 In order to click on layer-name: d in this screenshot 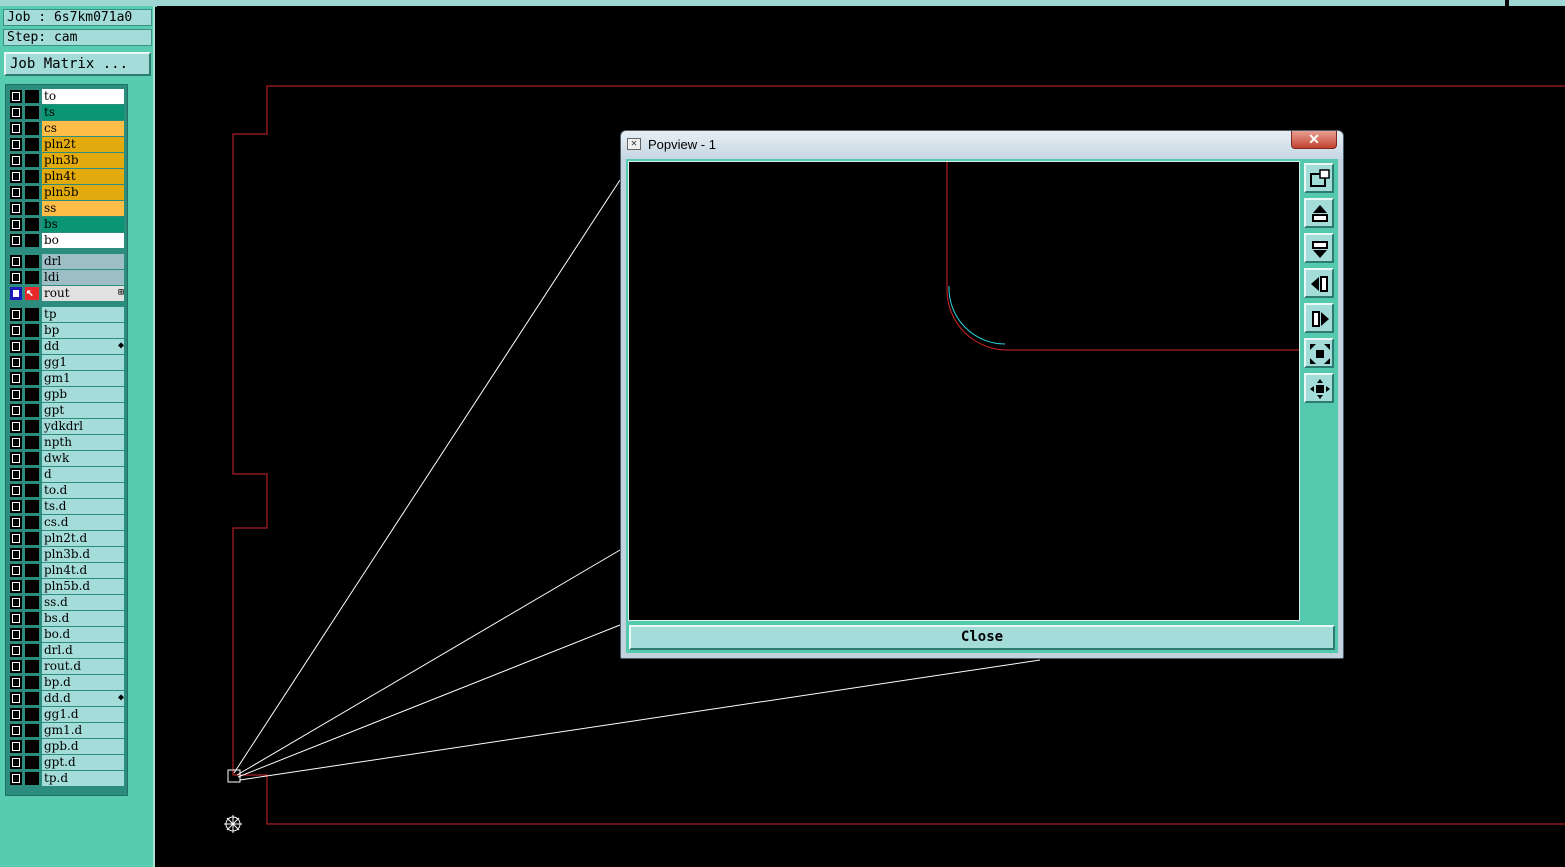, I will do `click(83, 474)`.